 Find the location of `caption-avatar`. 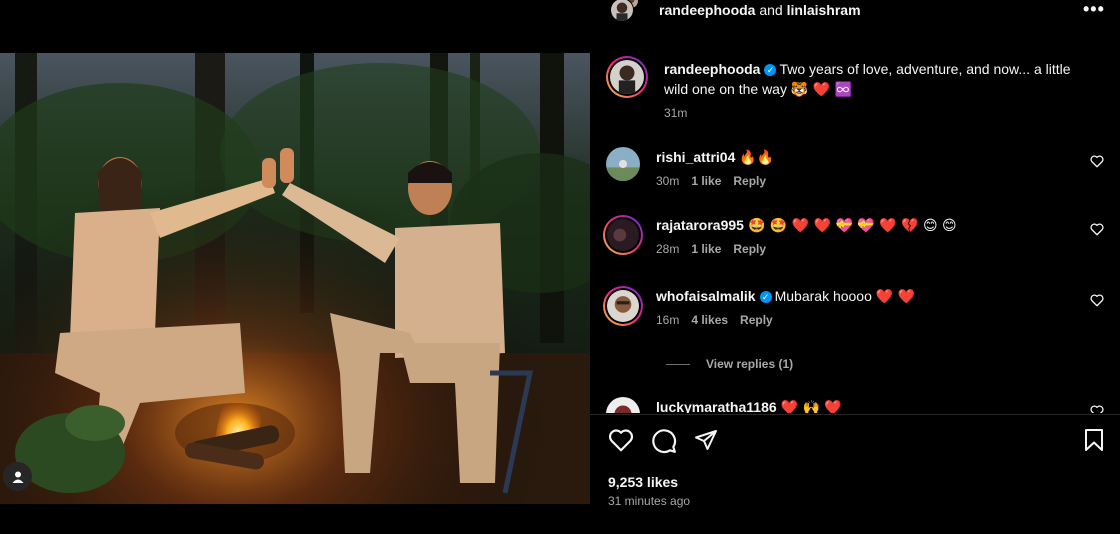

caption-avatar is located at coordinates (627, 77).